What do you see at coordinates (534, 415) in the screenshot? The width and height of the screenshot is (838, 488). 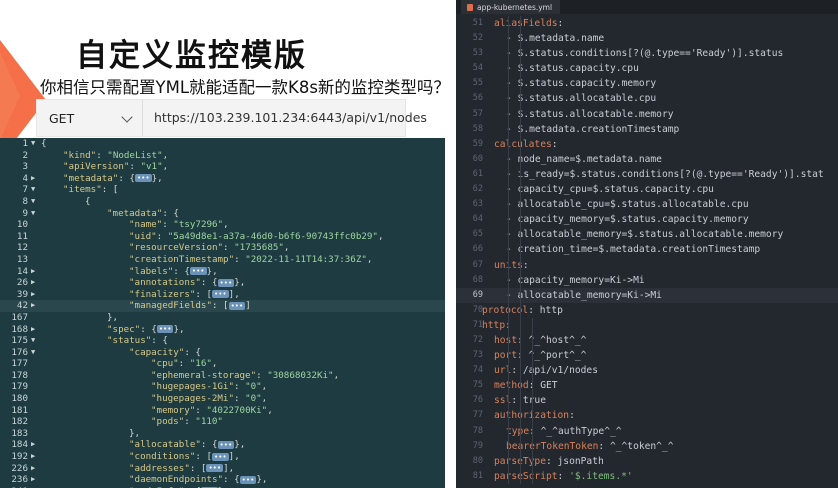 I see `yaml-code: authorization:` at bounding box center [534, 415].